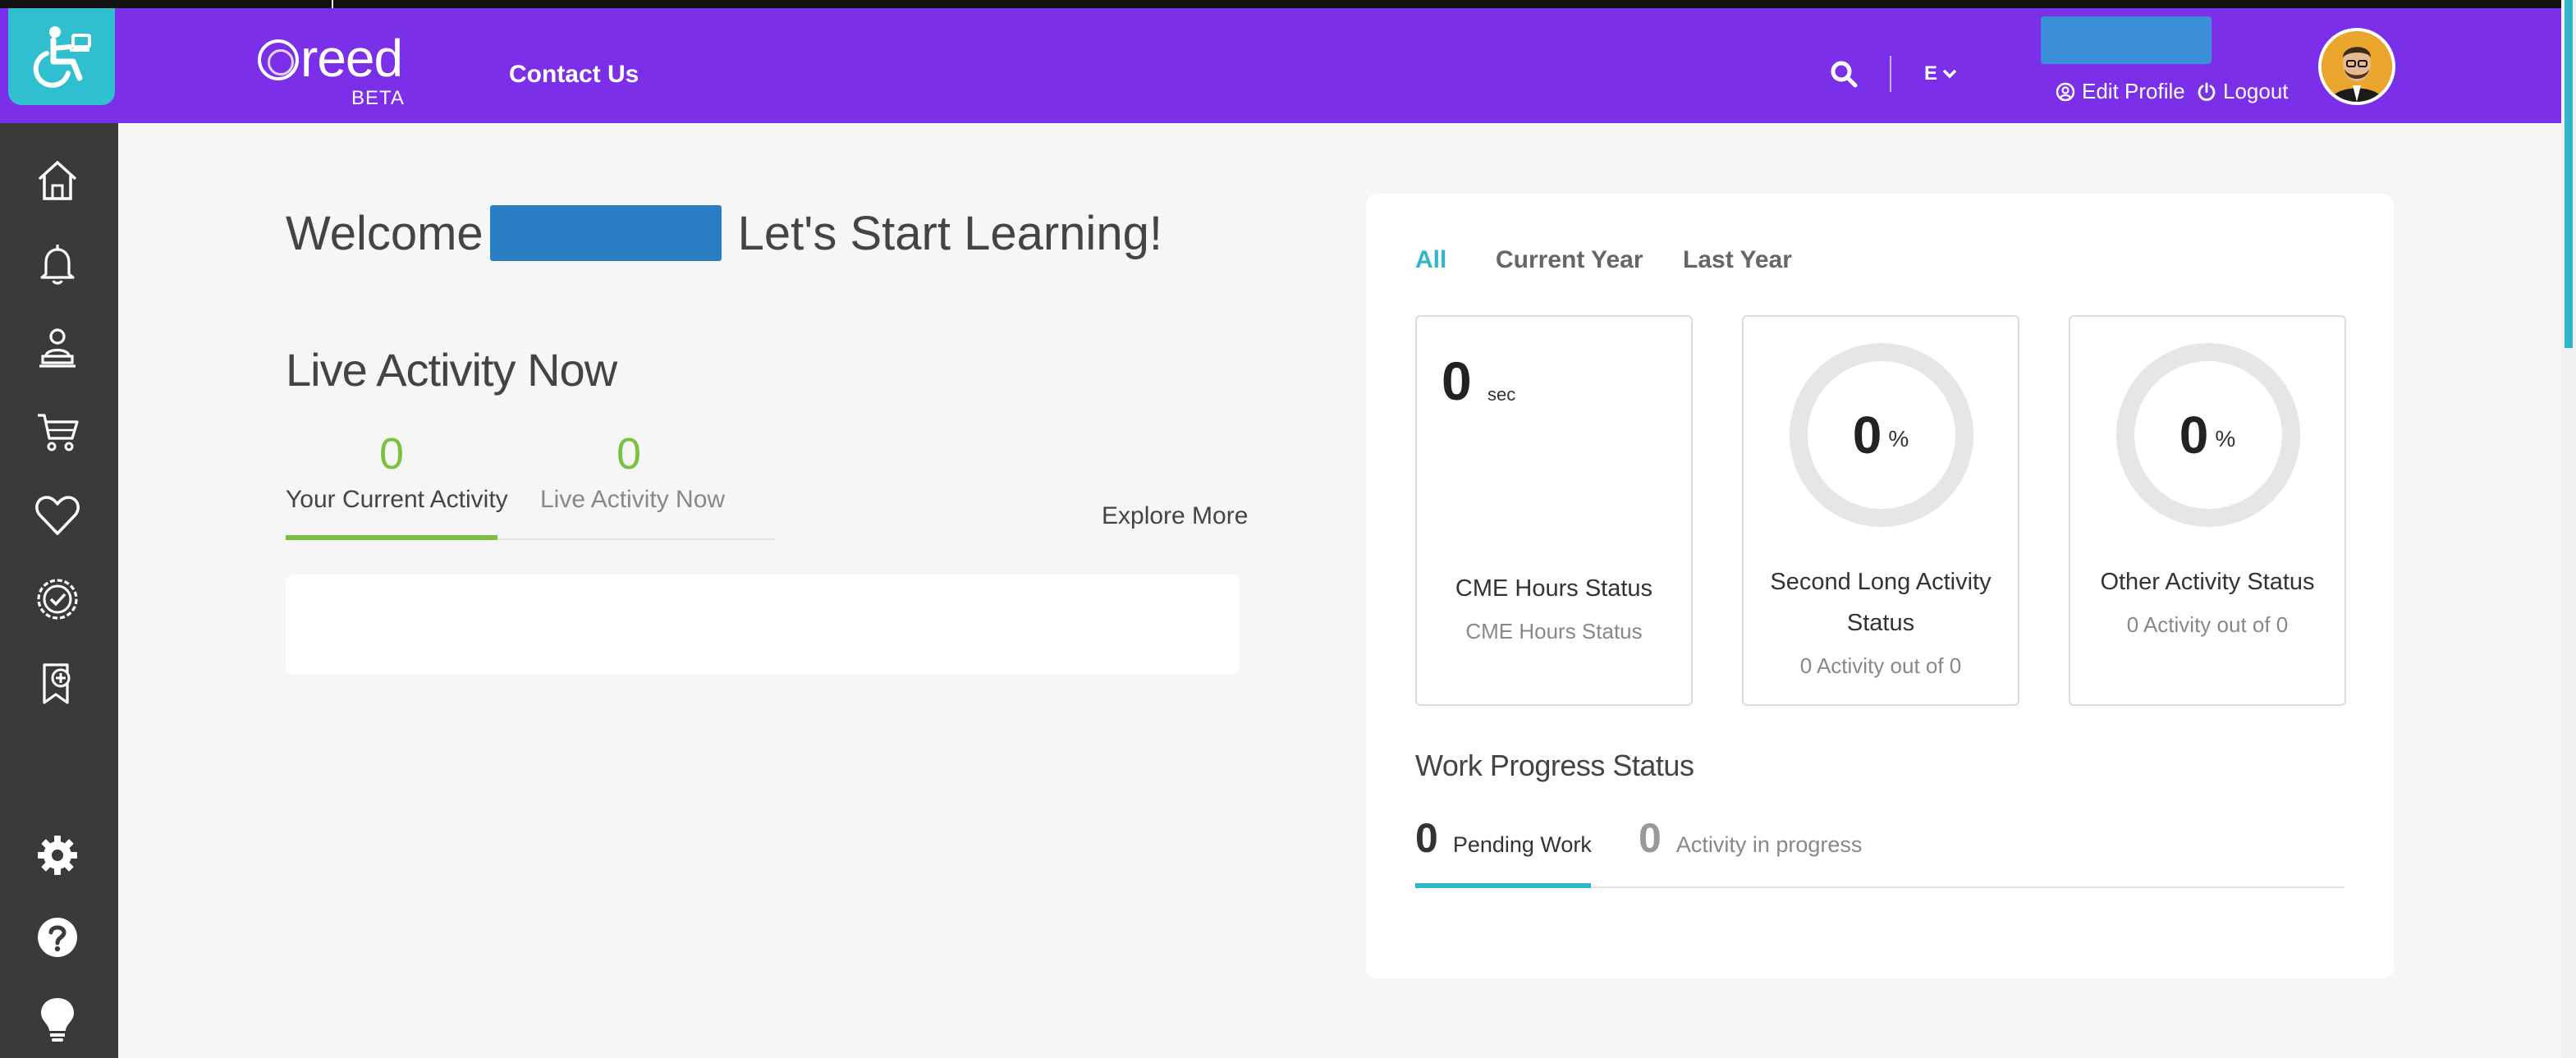  What do you see at coordinates (605, 233) in the screenshot?
I see `user-name-redacted-block` at bounding box center [605, 233].